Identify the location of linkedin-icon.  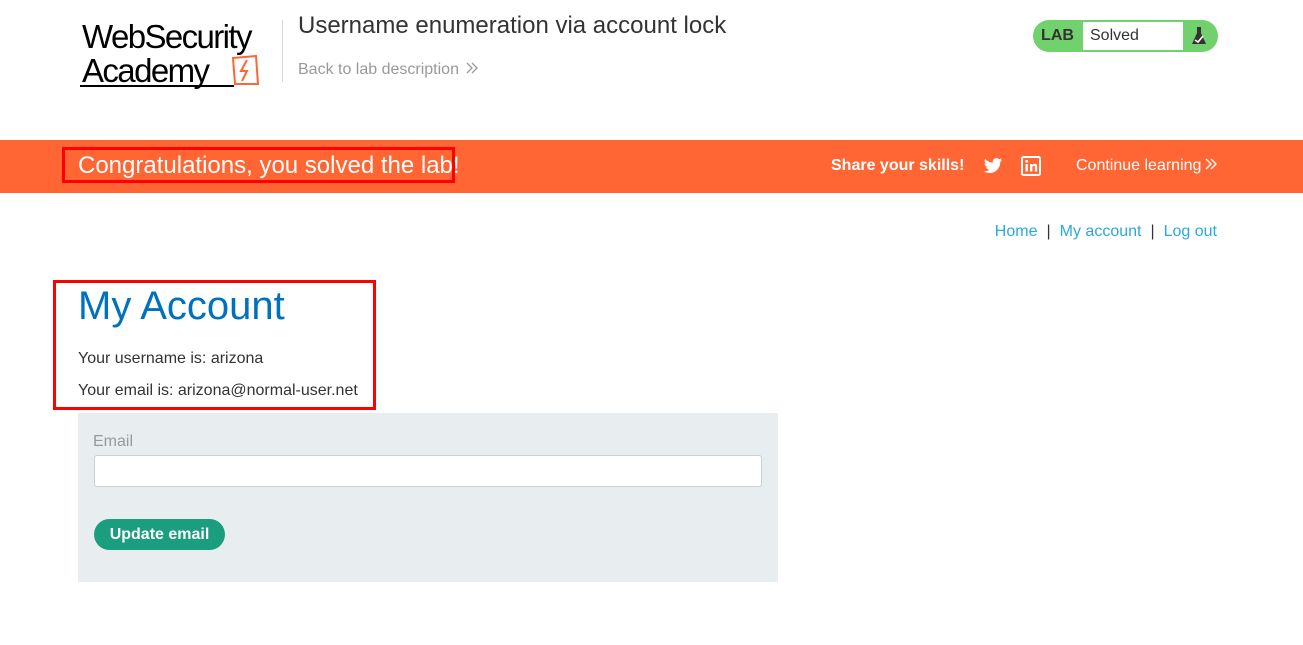
(1031, 166).